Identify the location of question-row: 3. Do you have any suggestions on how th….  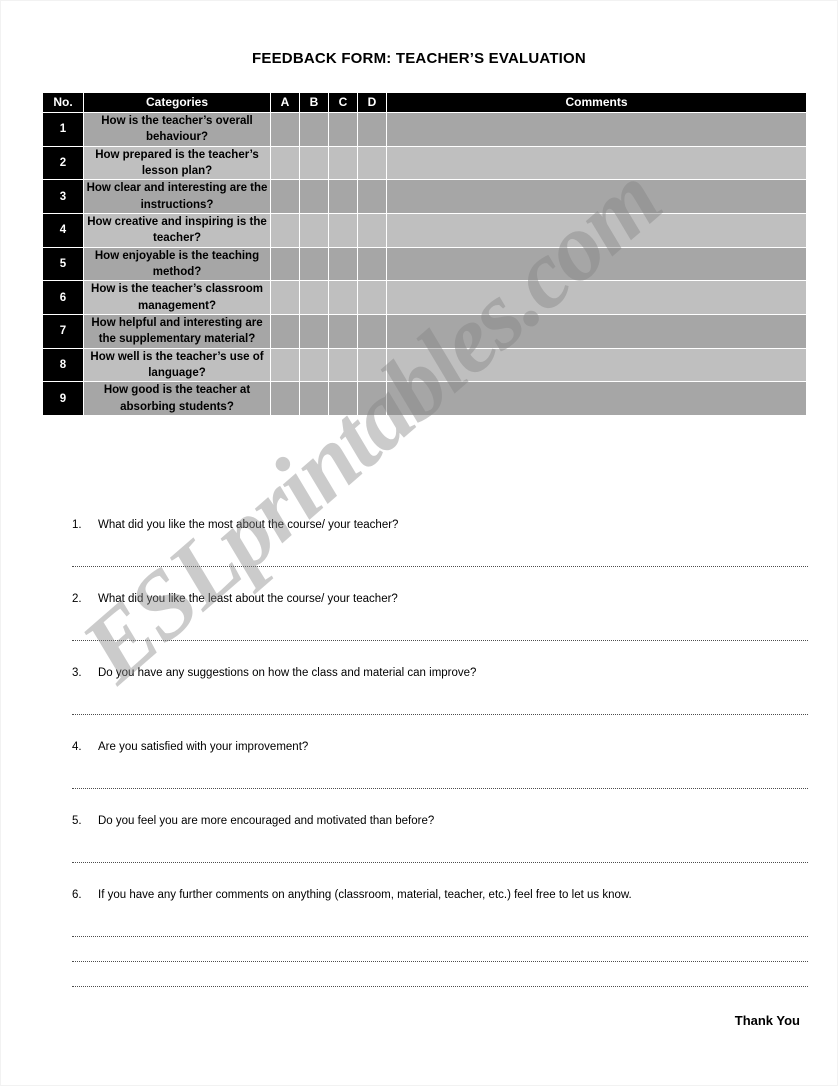
(440, 677).